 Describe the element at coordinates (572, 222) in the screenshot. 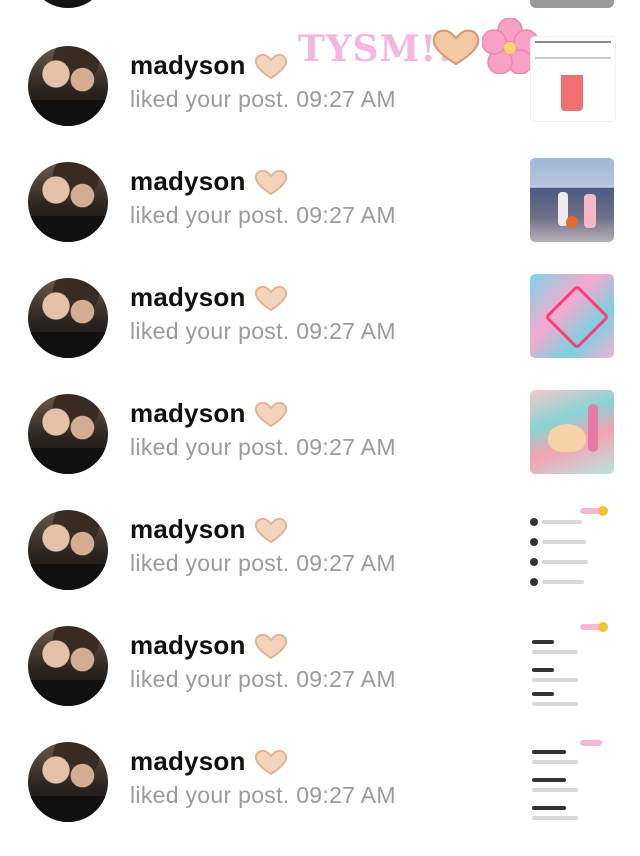

I see `basketball` at that location.